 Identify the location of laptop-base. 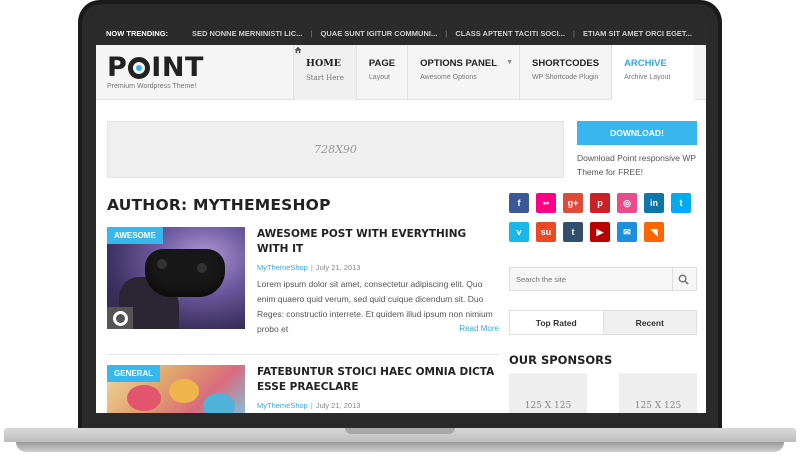
(400, 444).